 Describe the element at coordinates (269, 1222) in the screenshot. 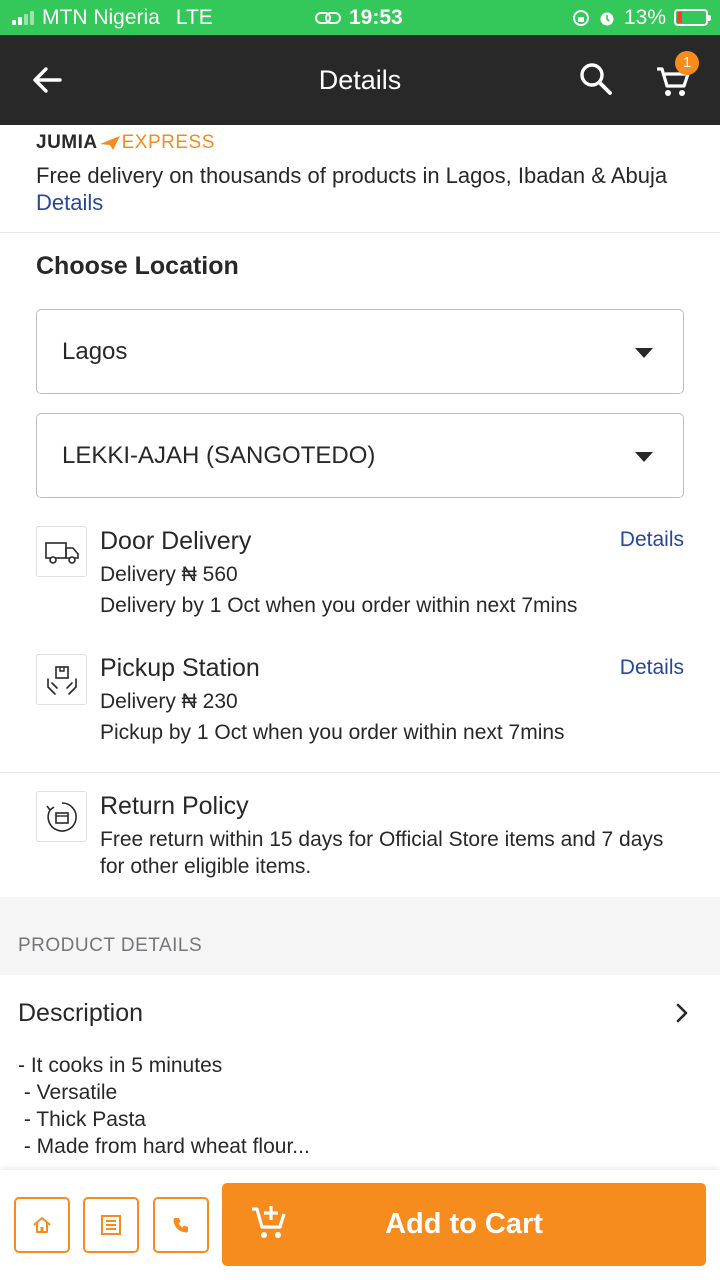

I see `add-cart-icon` at that location.